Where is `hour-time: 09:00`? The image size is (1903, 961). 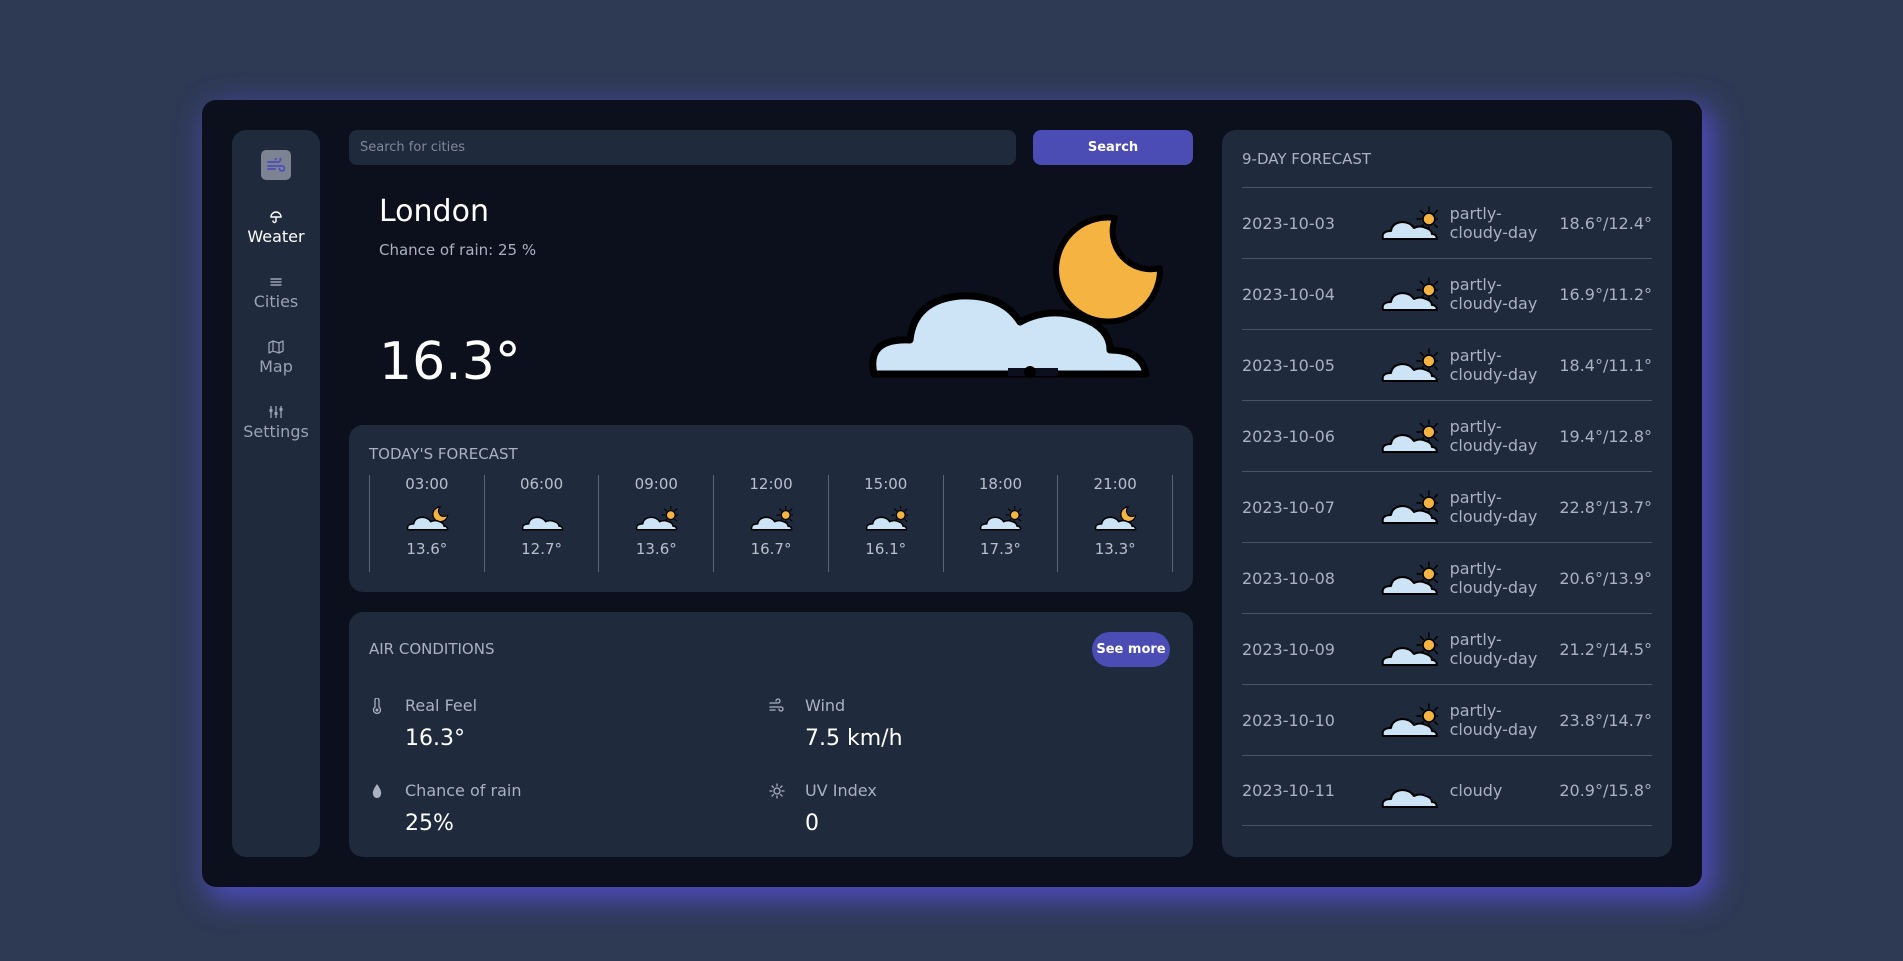
hour-time: 09:00 is located at coordinates (656, 484).